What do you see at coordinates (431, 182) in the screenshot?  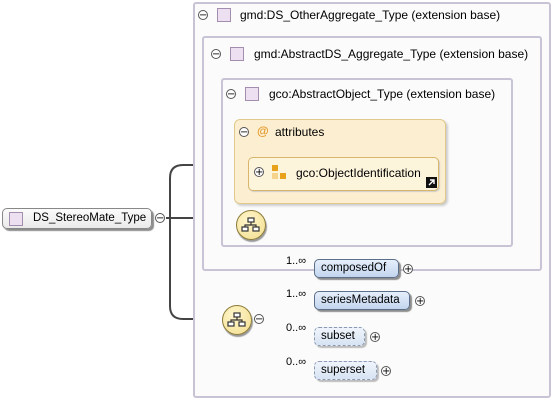 I see `reference-arrow-icon` at bounding box center [431, 182].